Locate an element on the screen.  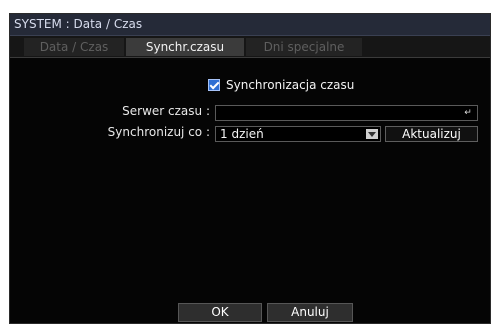
chevron-down-icon is located at coordinates (372, 134).